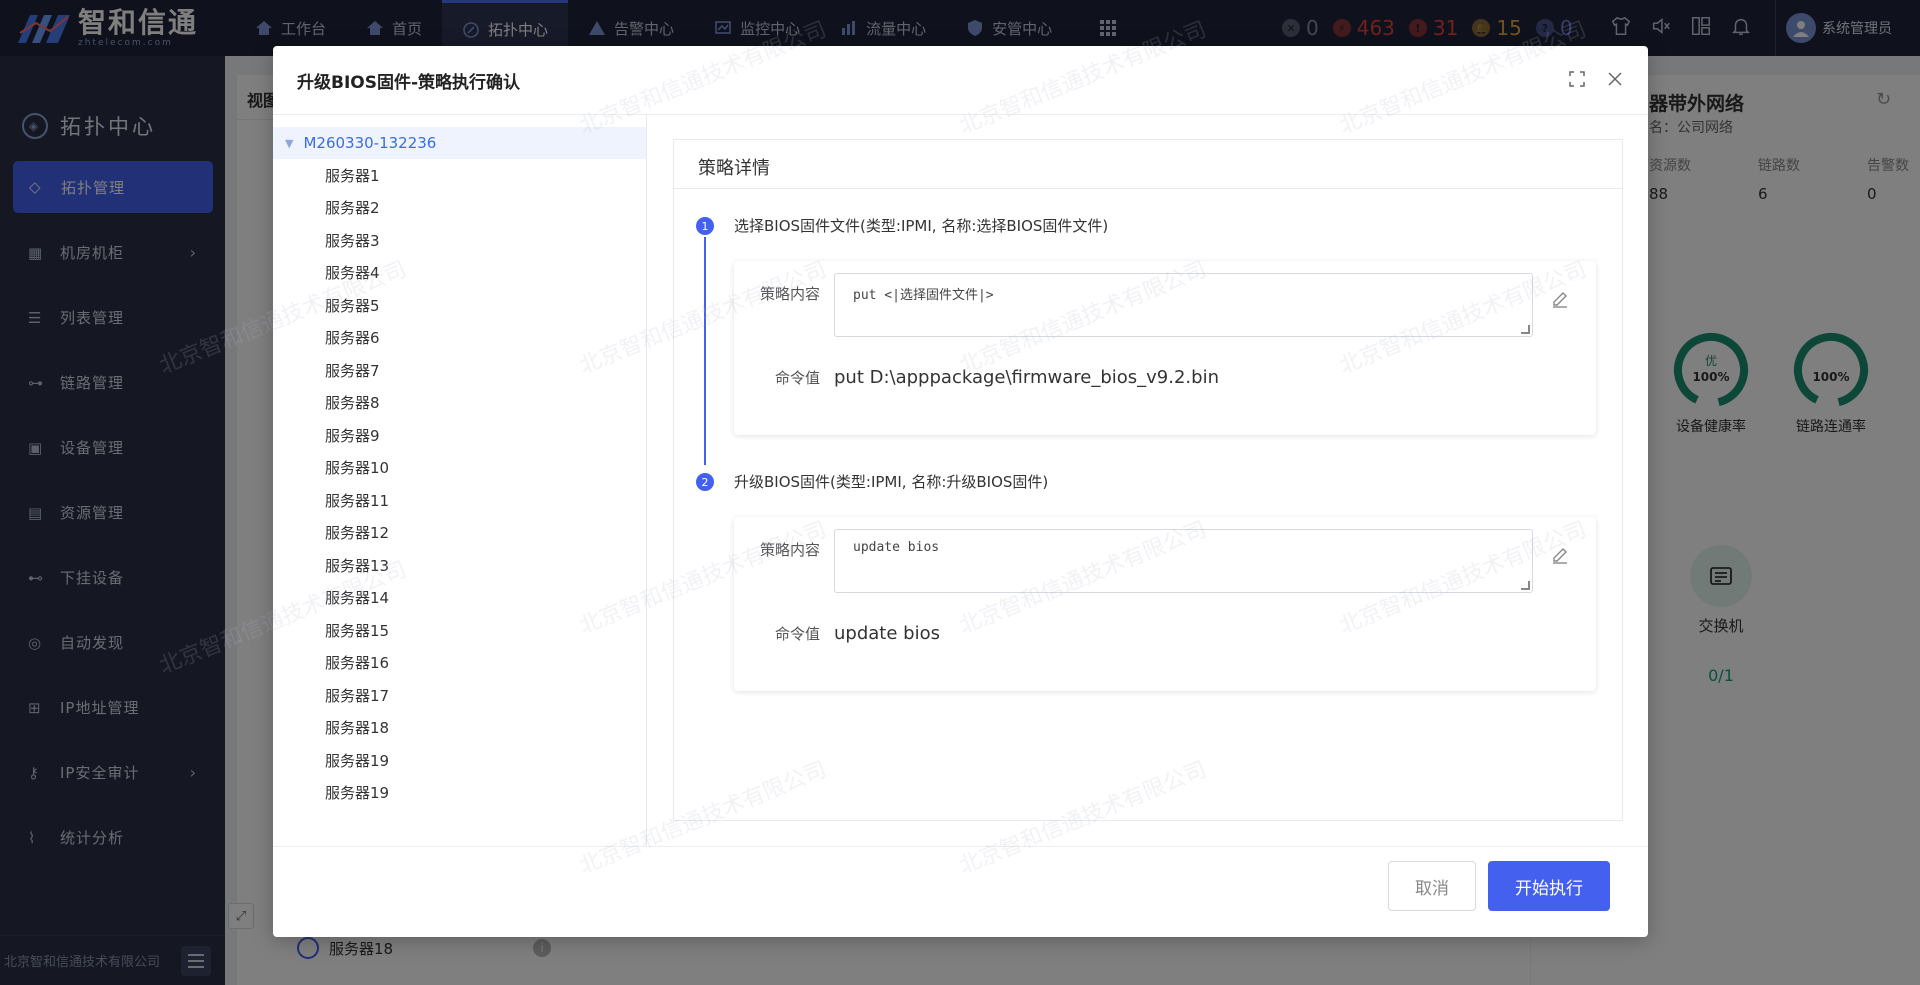 The width and height of the screenshot is (1920, 985). I want to click on detail-title: 策略详情, so click(1148, 164).